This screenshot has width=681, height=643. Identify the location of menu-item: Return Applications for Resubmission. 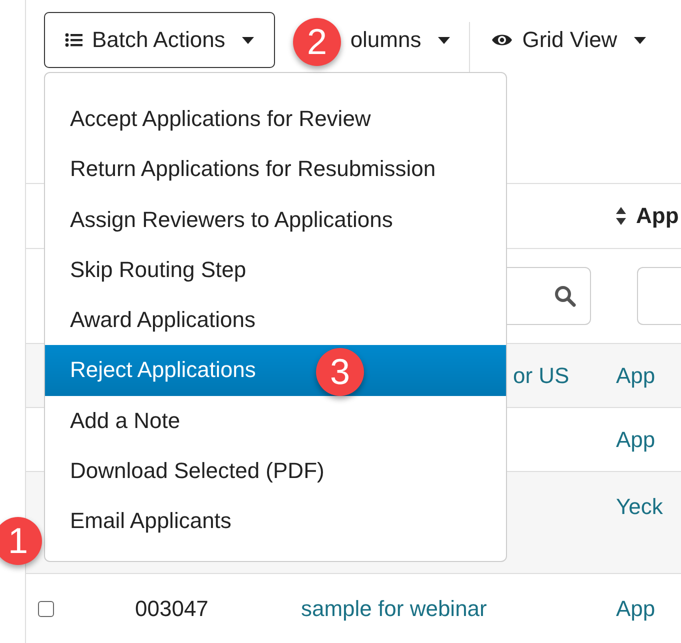
(275, 169).